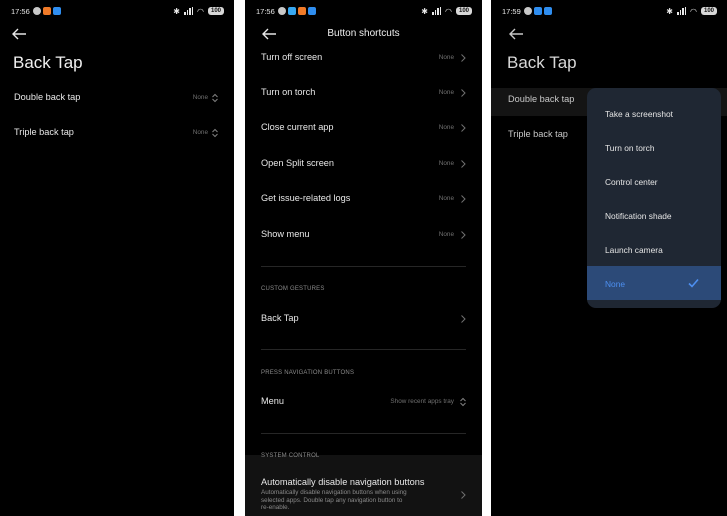 This screenshot has width=727, height=516. I want to click on triple-back-tap-row: Triple back tap None, so click(117, 135).